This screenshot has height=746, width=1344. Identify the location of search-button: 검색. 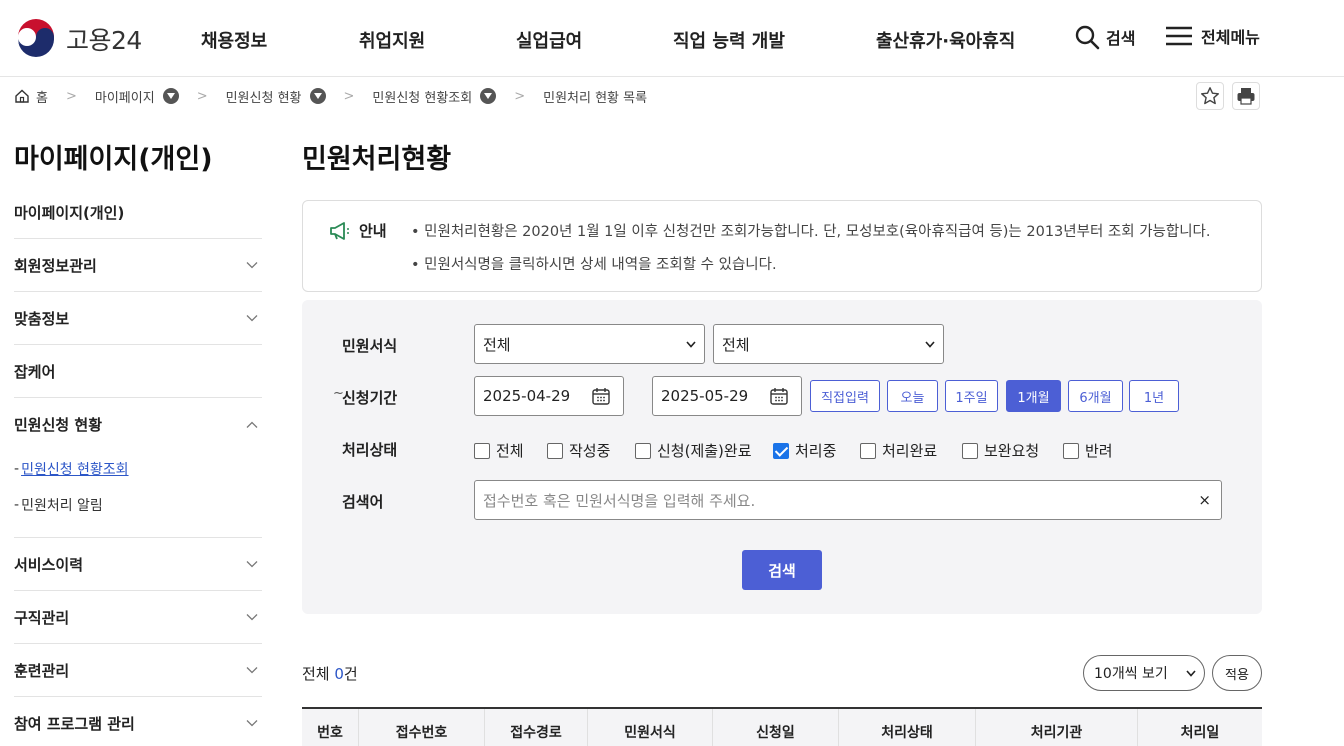
(782, 570).